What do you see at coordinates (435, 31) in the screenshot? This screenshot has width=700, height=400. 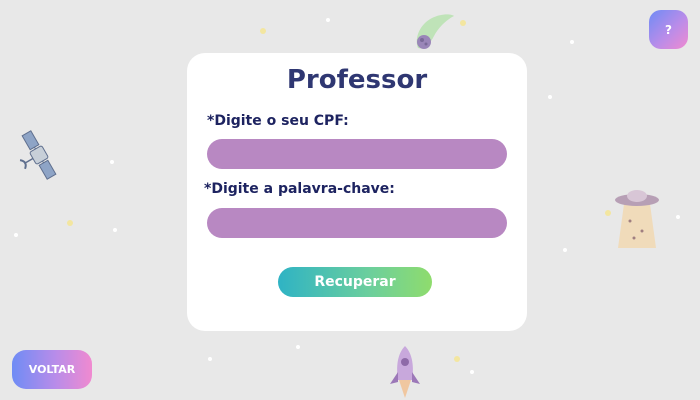 I see `comet-icon` at bounding box center [435, 31].